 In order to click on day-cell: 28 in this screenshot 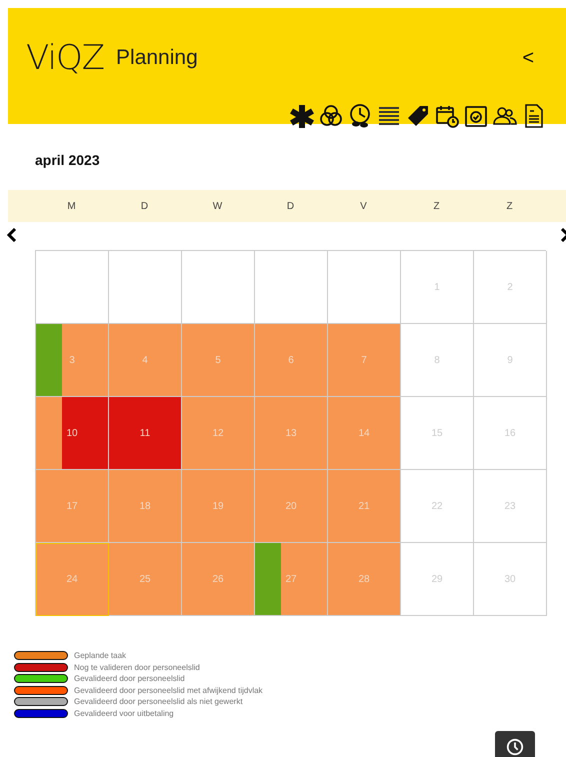, I will do `click(364, 579)`.